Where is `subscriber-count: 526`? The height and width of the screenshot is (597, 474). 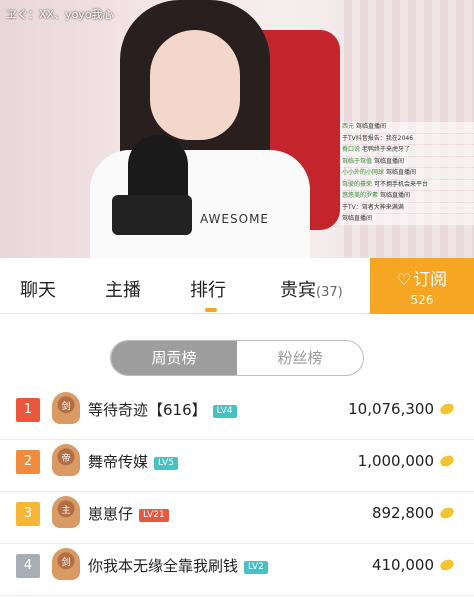 subscriber-count: 526 is located at coordinates (422, 300).